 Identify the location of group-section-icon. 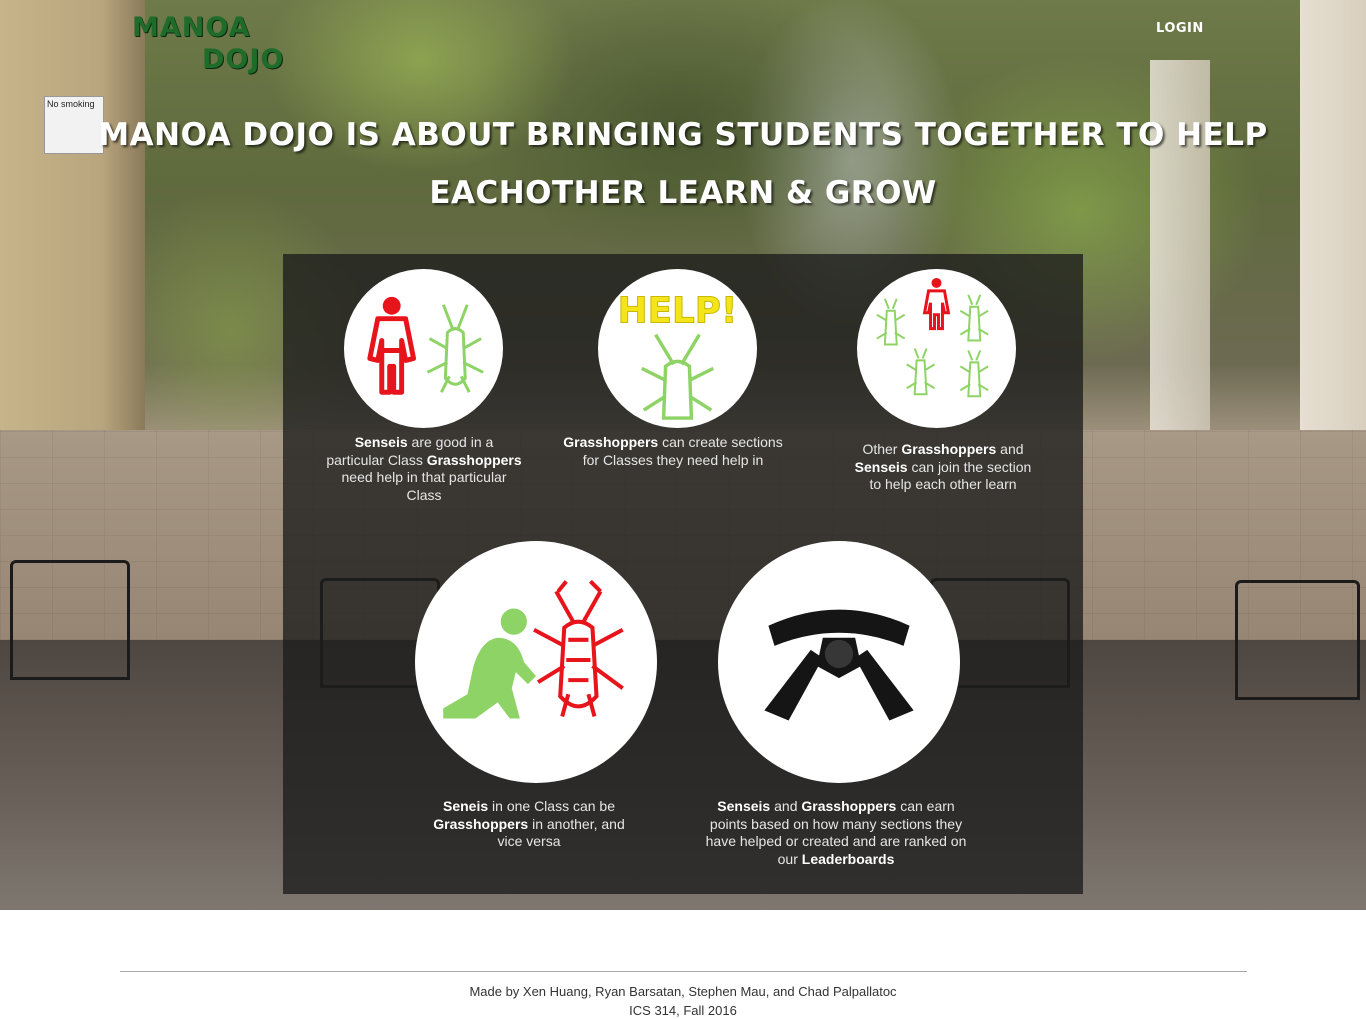
(936, 348).